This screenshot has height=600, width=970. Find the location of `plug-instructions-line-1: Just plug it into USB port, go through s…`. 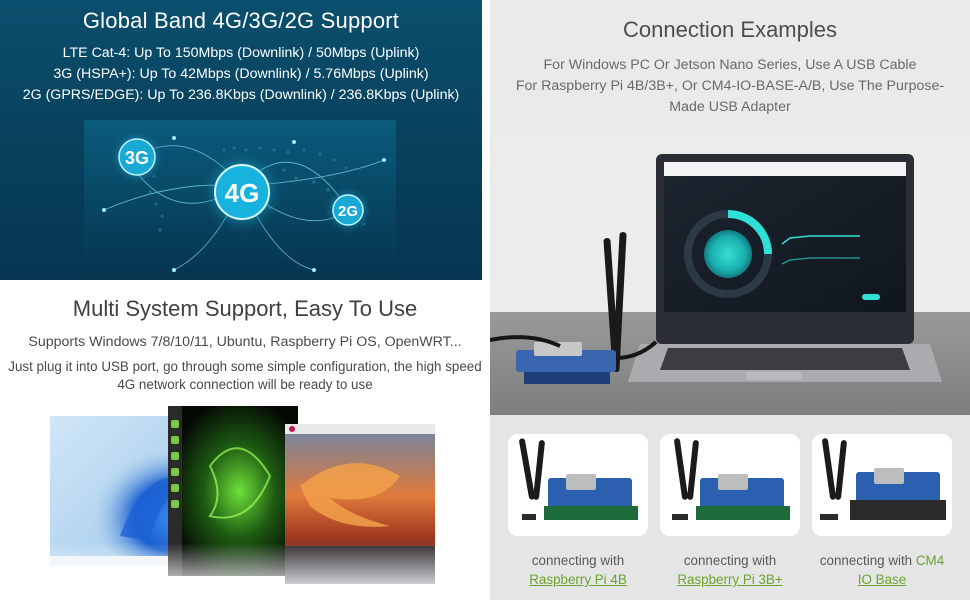

plug-instructions-line-1: Just plug it into USB port, go through s… is located at coordinates (245, 366).